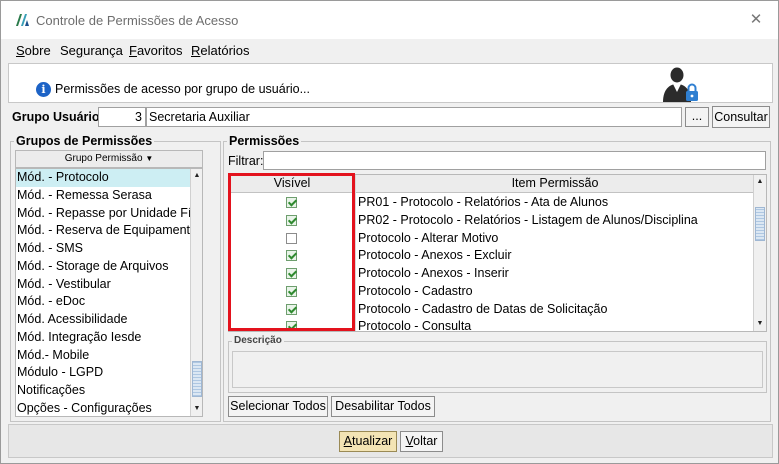  Describe the element at coordinates (292, 184) in the screenshot. I see `visivel-column-header: Visível` at that location.